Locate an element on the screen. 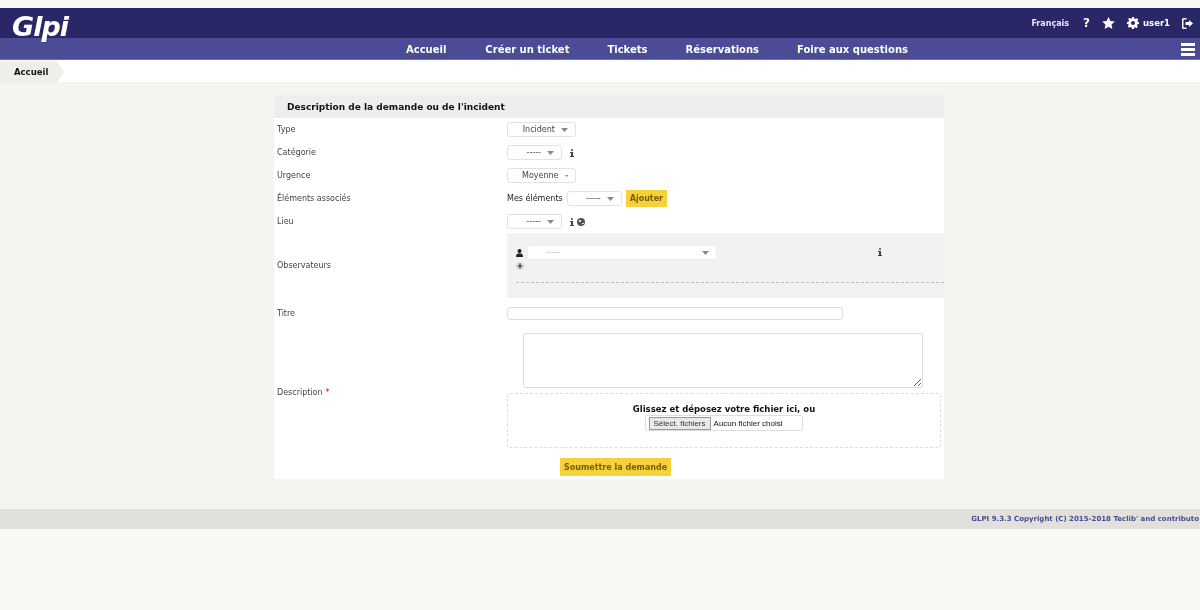 This screenshot has width=1200, height=610. field-label: Catégorie is located at coordinates (296, 152).